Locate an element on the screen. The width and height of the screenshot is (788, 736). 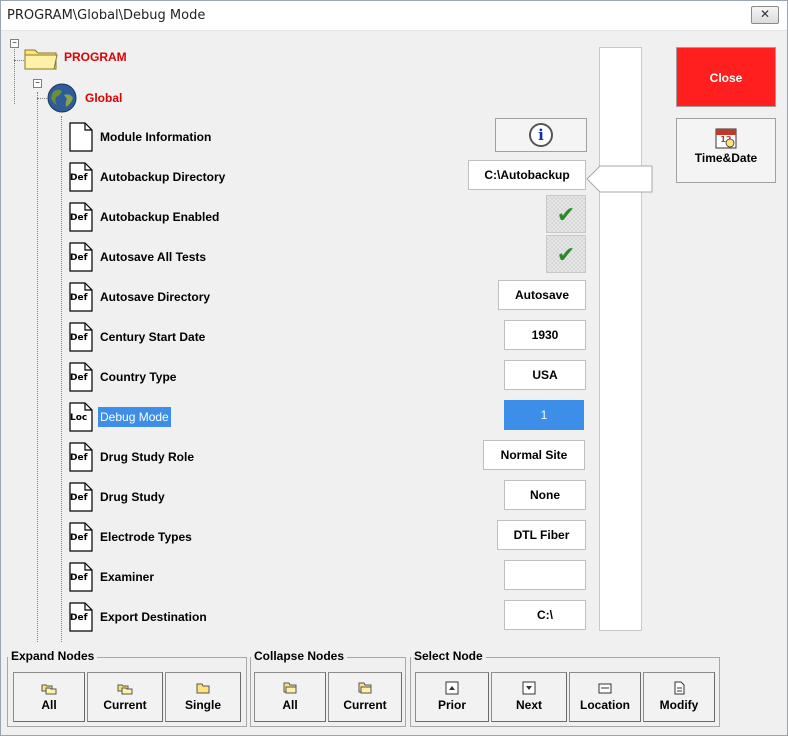
tree-item-label: Debug Mode is located at coordinates (134, 417).